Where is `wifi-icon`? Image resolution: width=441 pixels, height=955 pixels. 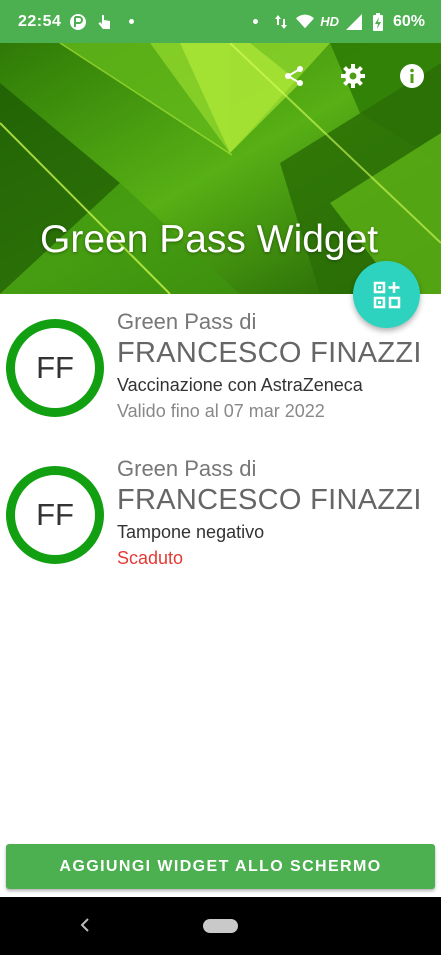
wifi-icon is located at coordinates (305, 22).